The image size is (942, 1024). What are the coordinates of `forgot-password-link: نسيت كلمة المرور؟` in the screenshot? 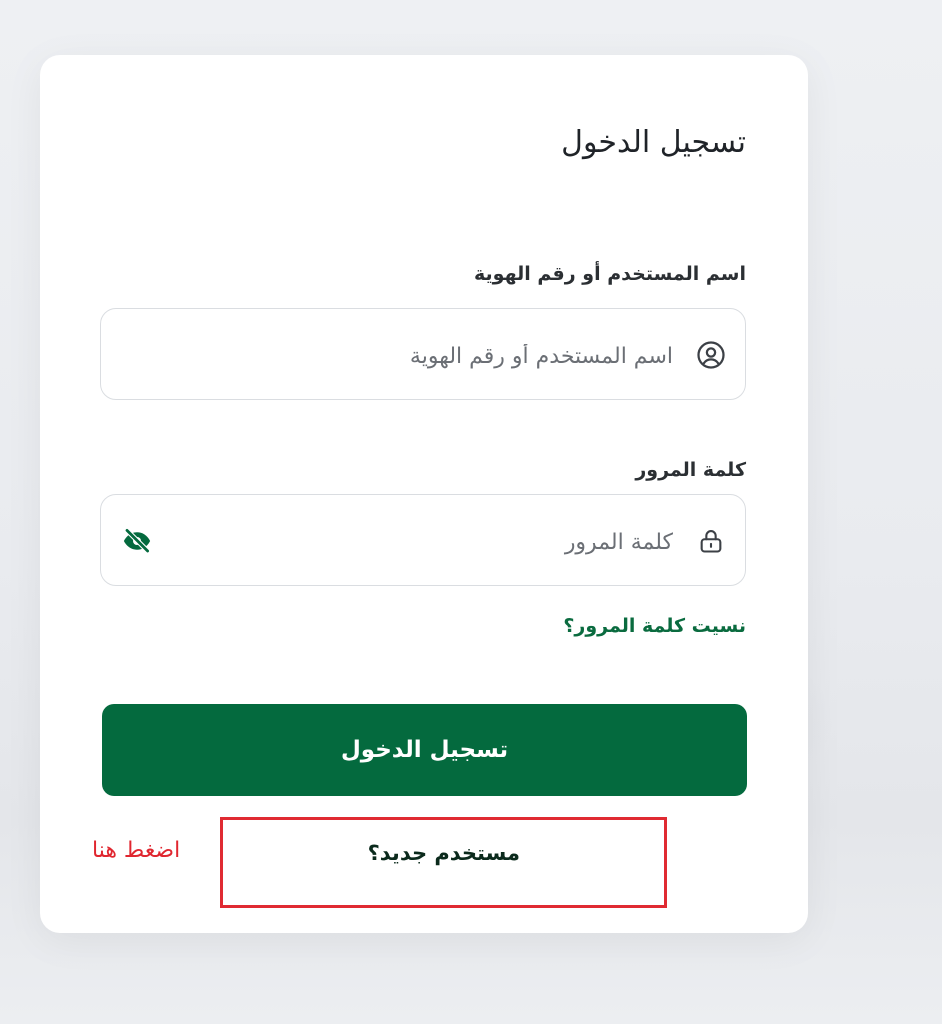 It's located at (654, 626).